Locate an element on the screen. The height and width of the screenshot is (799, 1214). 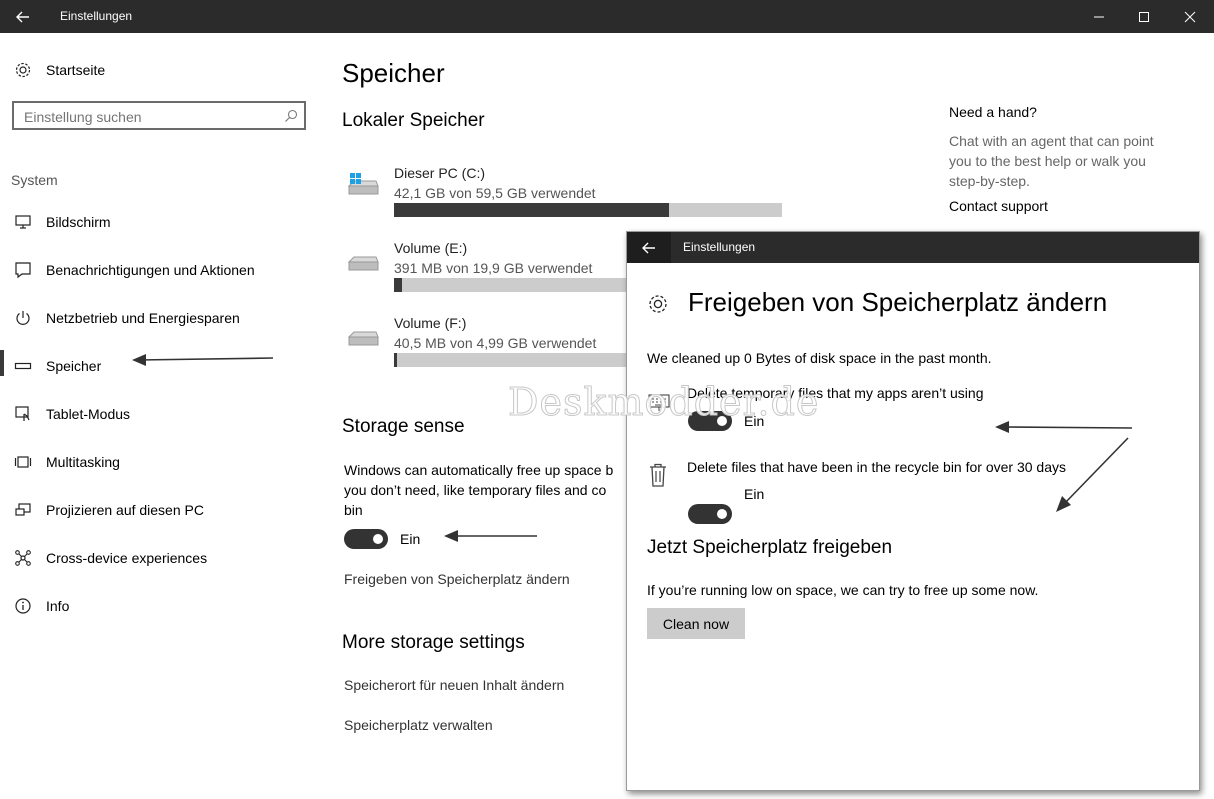
maximize-button is located at coordinates (1144, 16).